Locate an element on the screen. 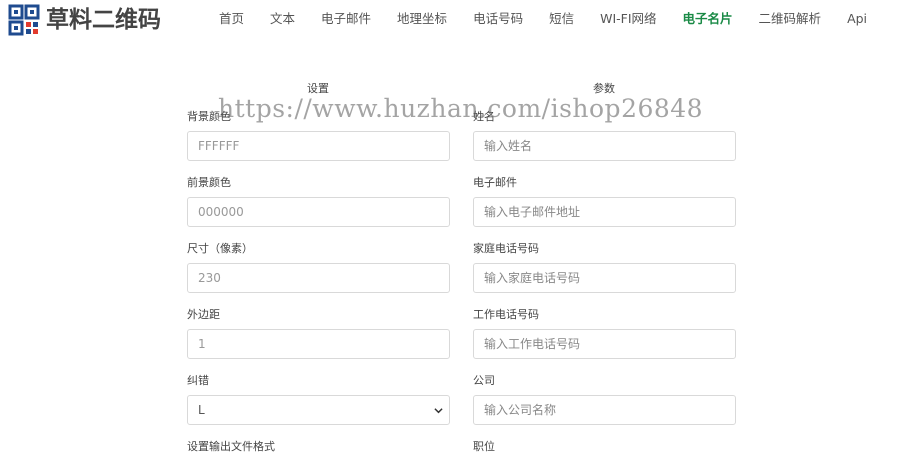 This screenshot has height=457, width=900. logo-text: 草料二维码 is located at coordinates (103, 20).